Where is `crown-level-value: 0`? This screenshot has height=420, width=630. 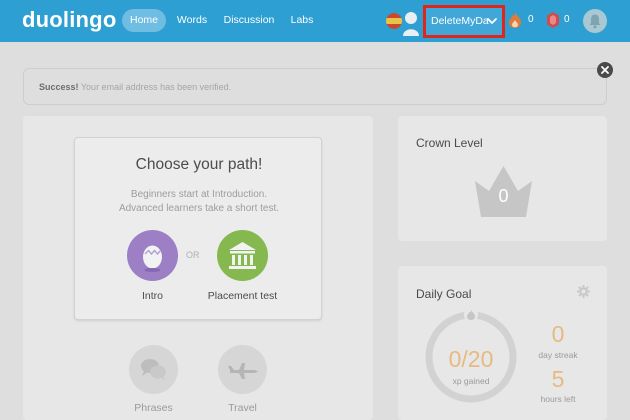 crown-level-value: 0 is located at coordinates (503, 196).